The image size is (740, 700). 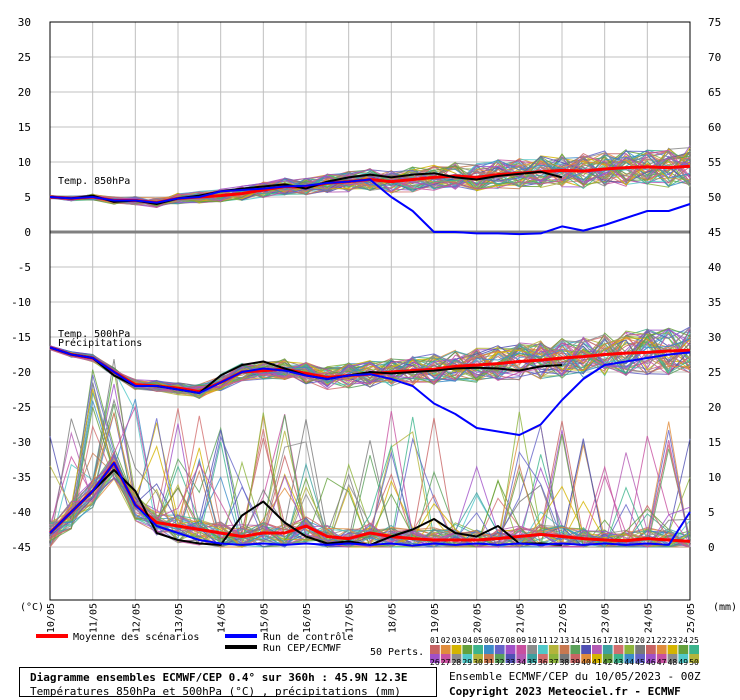 What do you see at coordinates (565, 640) in the screenshot?
I see `legend-member-top: 13` at bounding box center [565, 640].